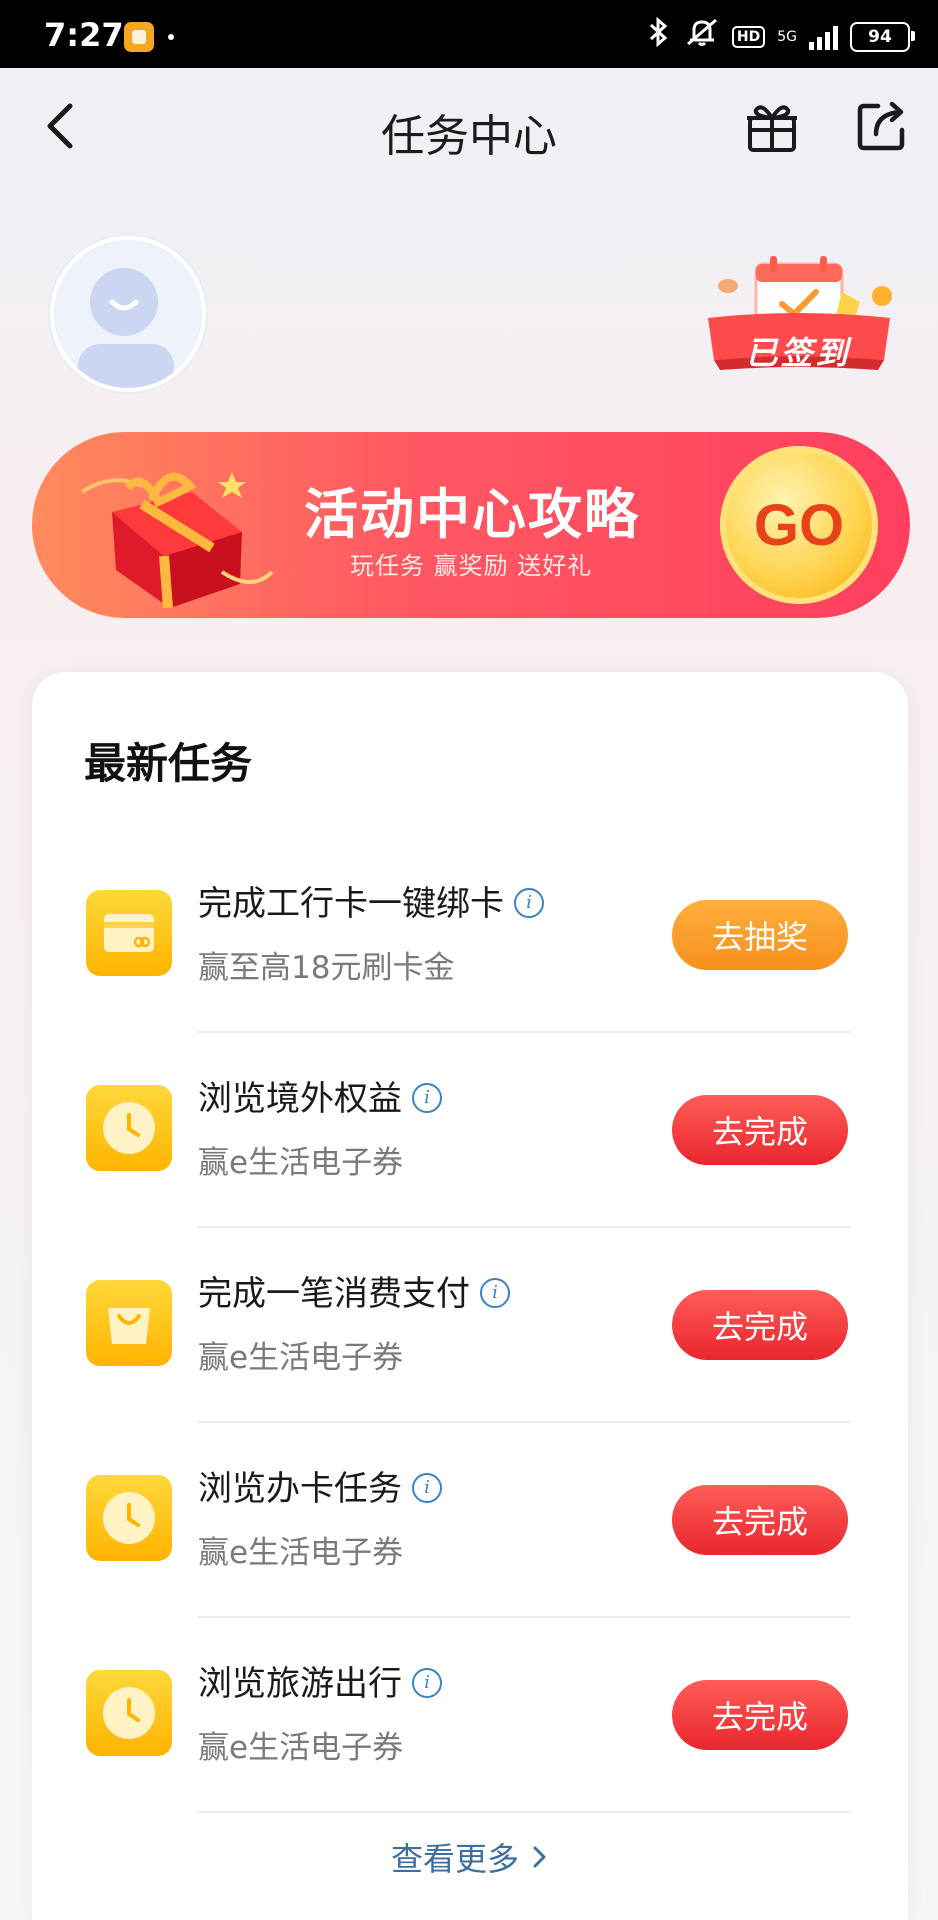 This screenshot has height=1920, width=938. I want to click on gift-button, so click(772, 126).